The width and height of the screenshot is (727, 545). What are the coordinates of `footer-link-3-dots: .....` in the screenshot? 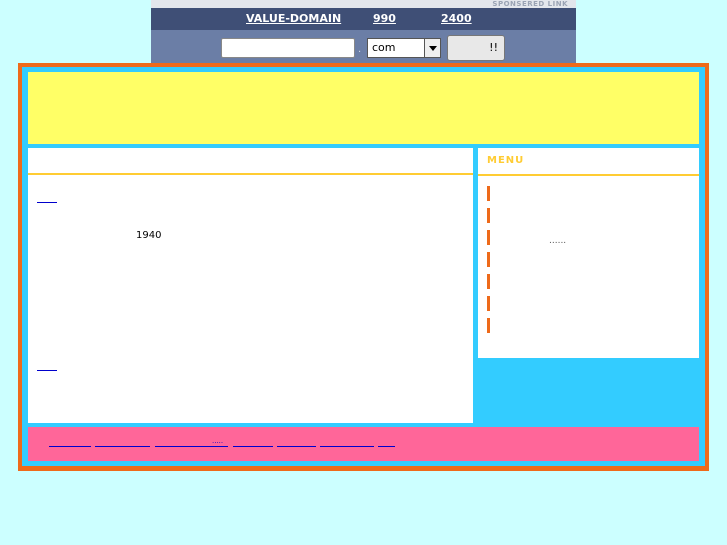 It's located at (218, 441).